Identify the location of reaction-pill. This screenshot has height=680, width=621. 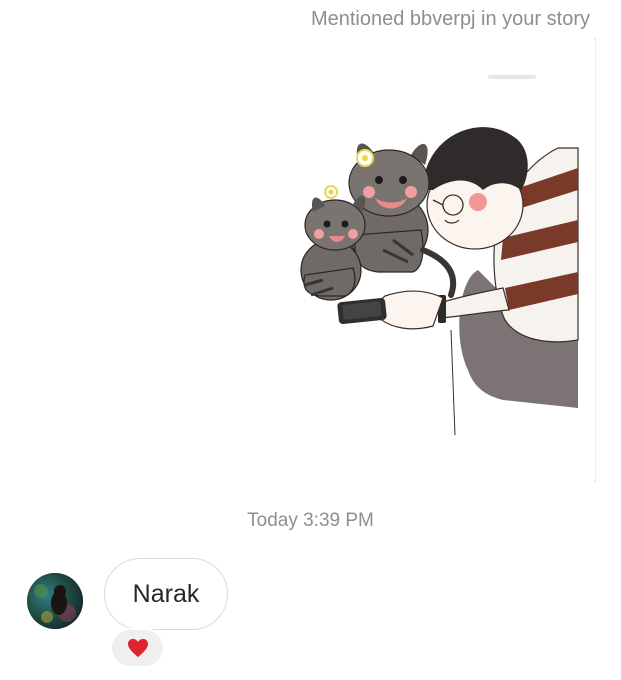
(137, 648).